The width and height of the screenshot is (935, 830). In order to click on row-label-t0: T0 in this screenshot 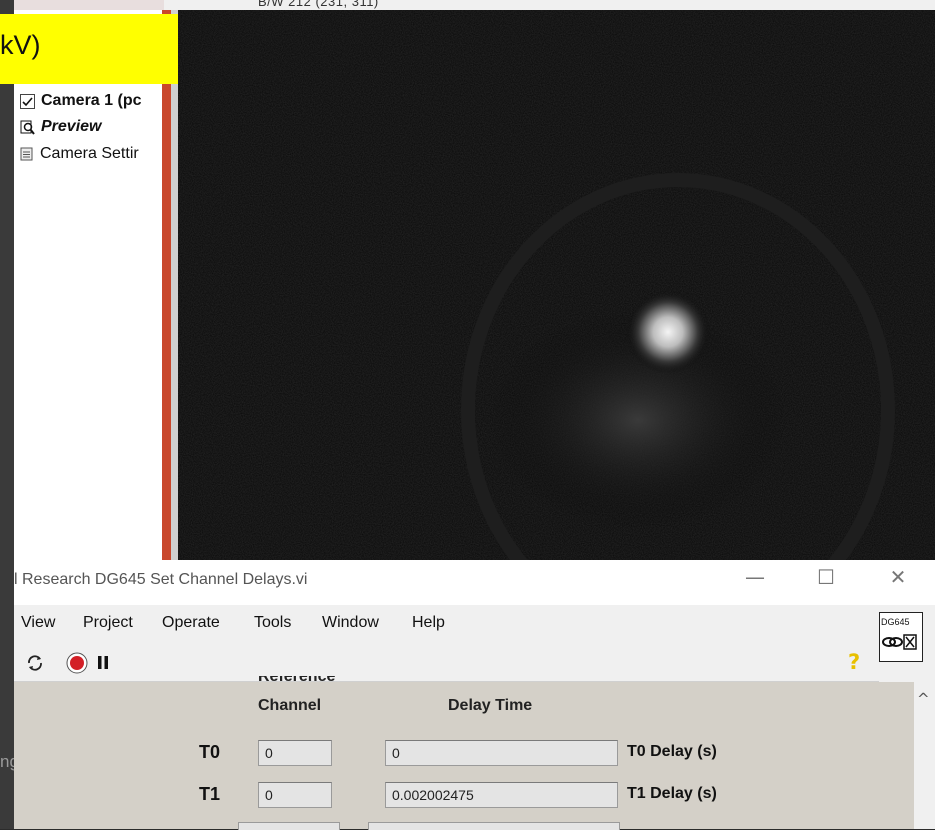, I will do `click(210, 752)`.